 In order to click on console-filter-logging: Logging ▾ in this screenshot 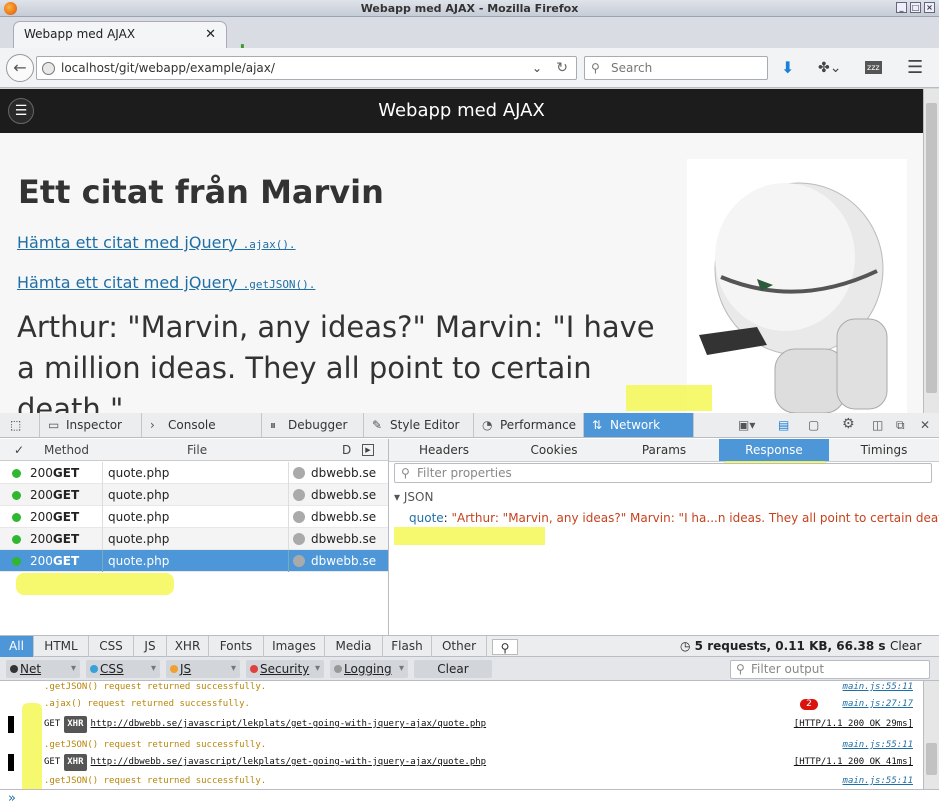, I will do `click(369, 669)`.